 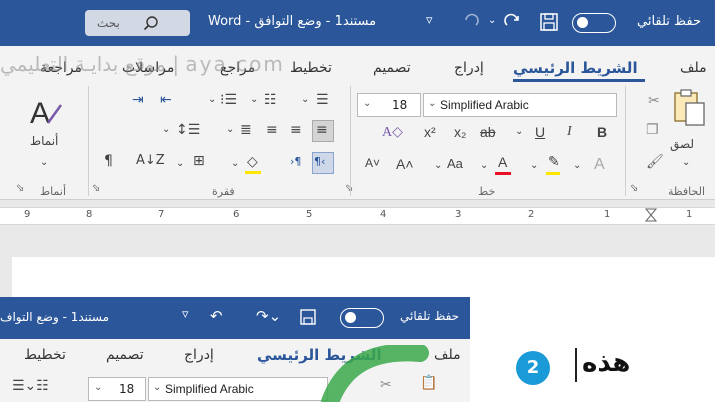 I want to click on step-badge: 2, so click(x=533, y=368).